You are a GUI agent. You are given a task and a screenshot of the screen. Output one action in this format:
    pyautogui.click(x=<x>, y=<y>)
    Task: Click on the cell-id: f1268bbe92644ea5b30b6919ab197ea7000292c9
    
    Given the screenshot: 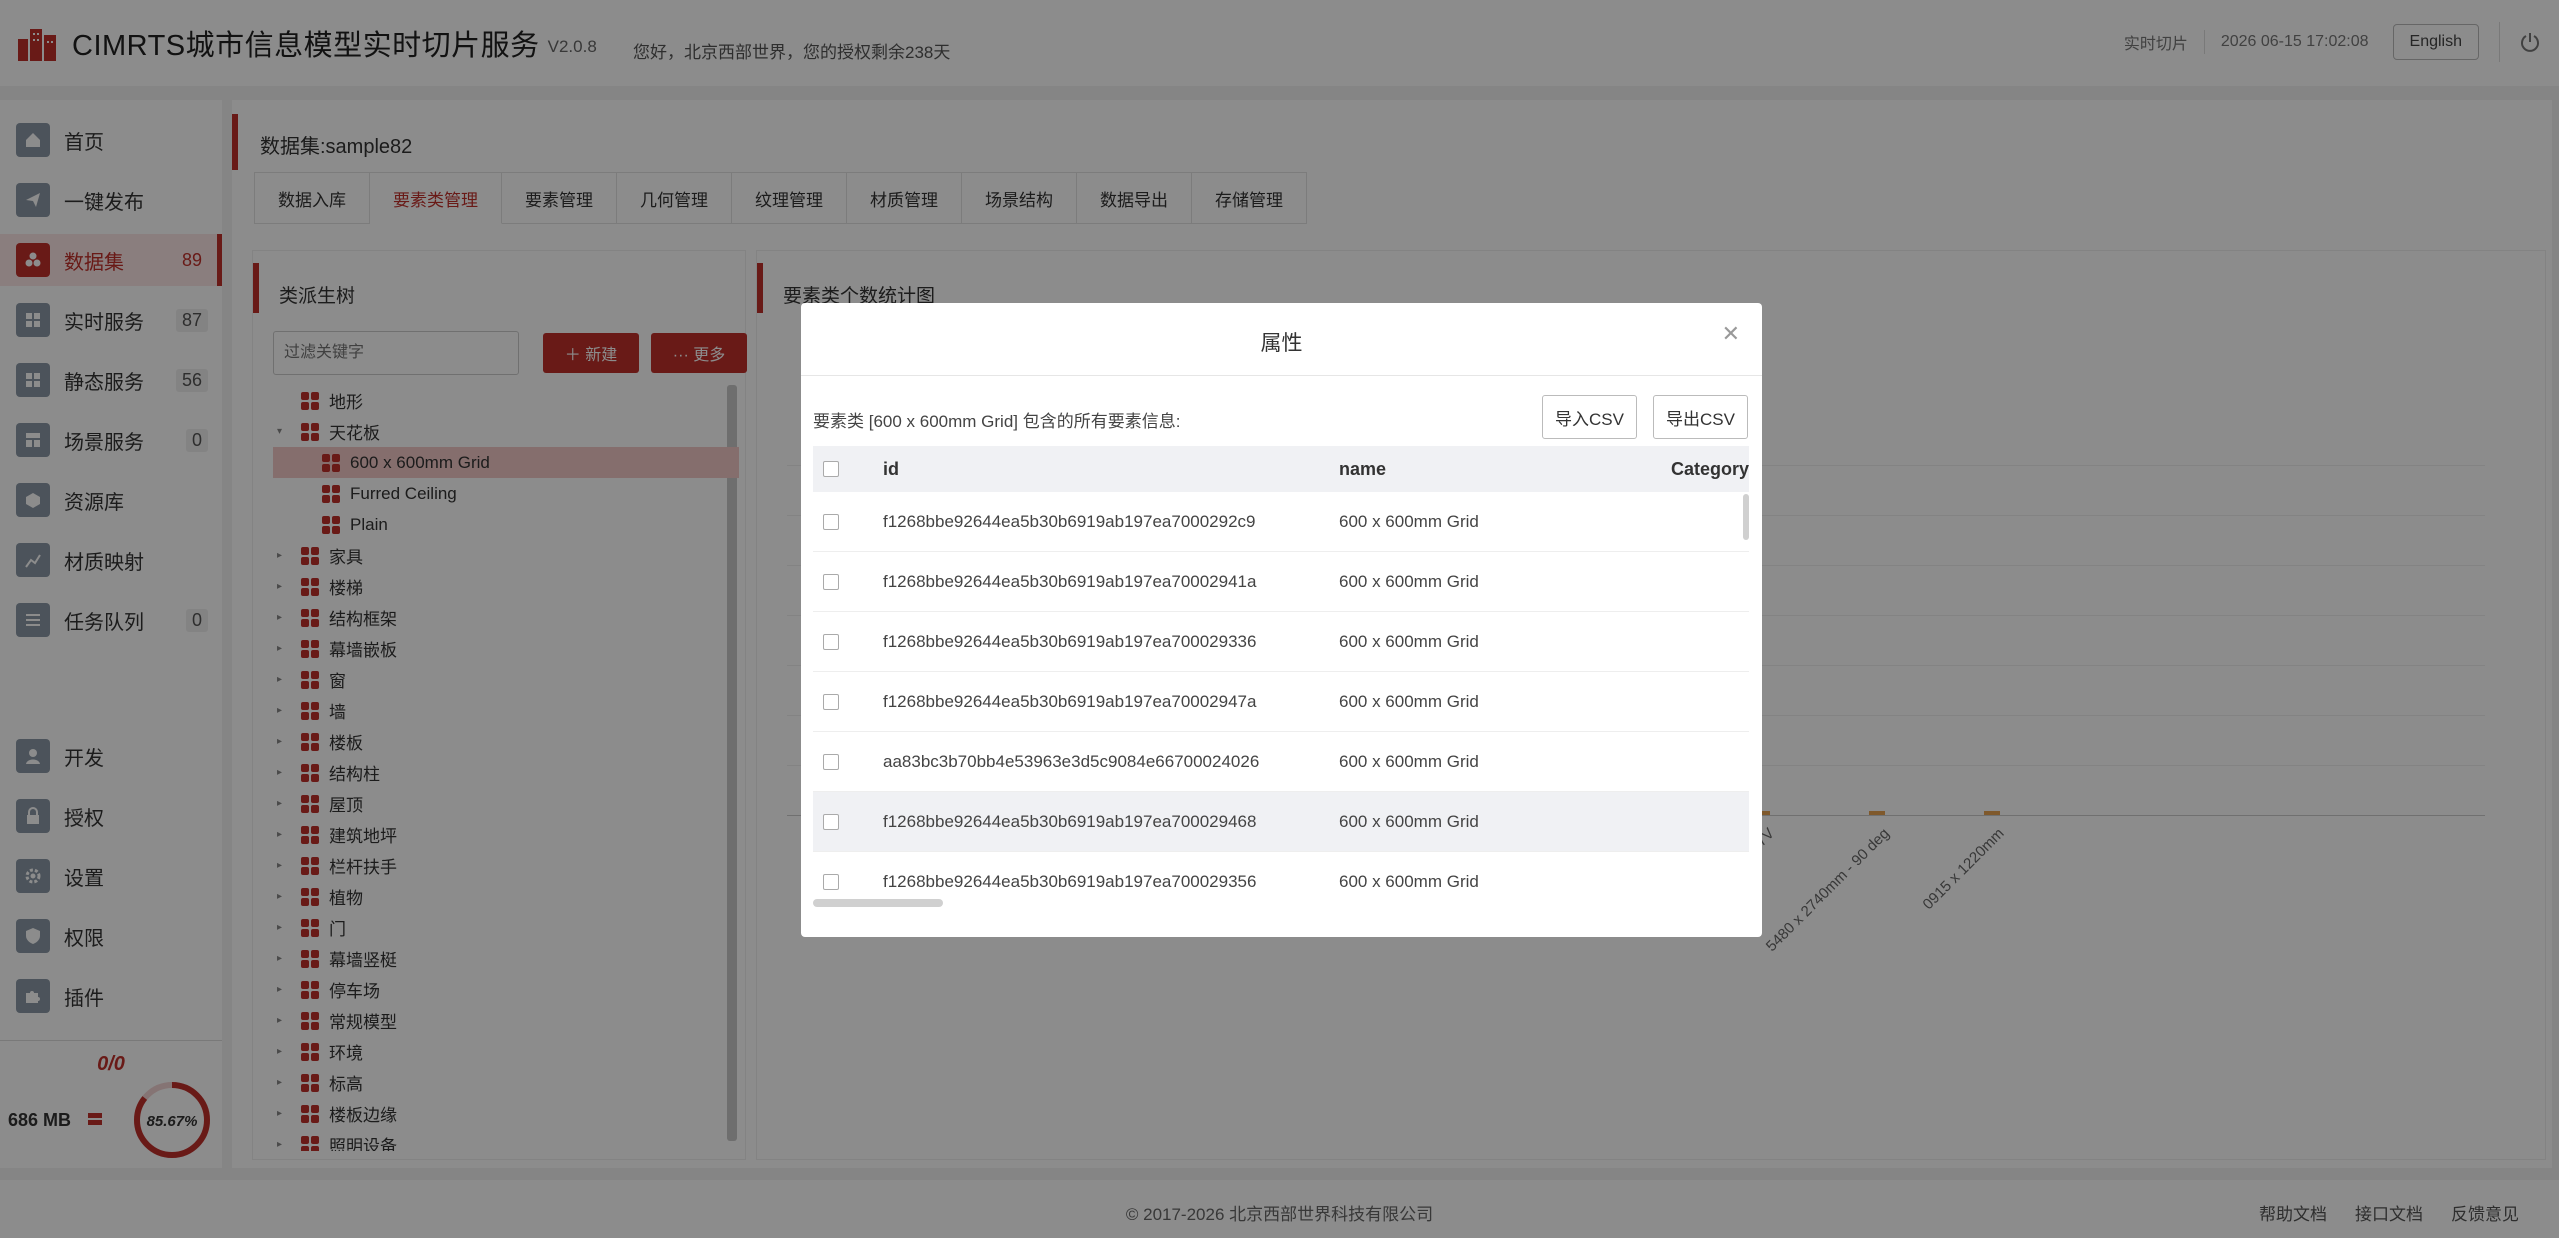 What is the action you would take?
    pyautogui.click(x=1069, y=521)
    